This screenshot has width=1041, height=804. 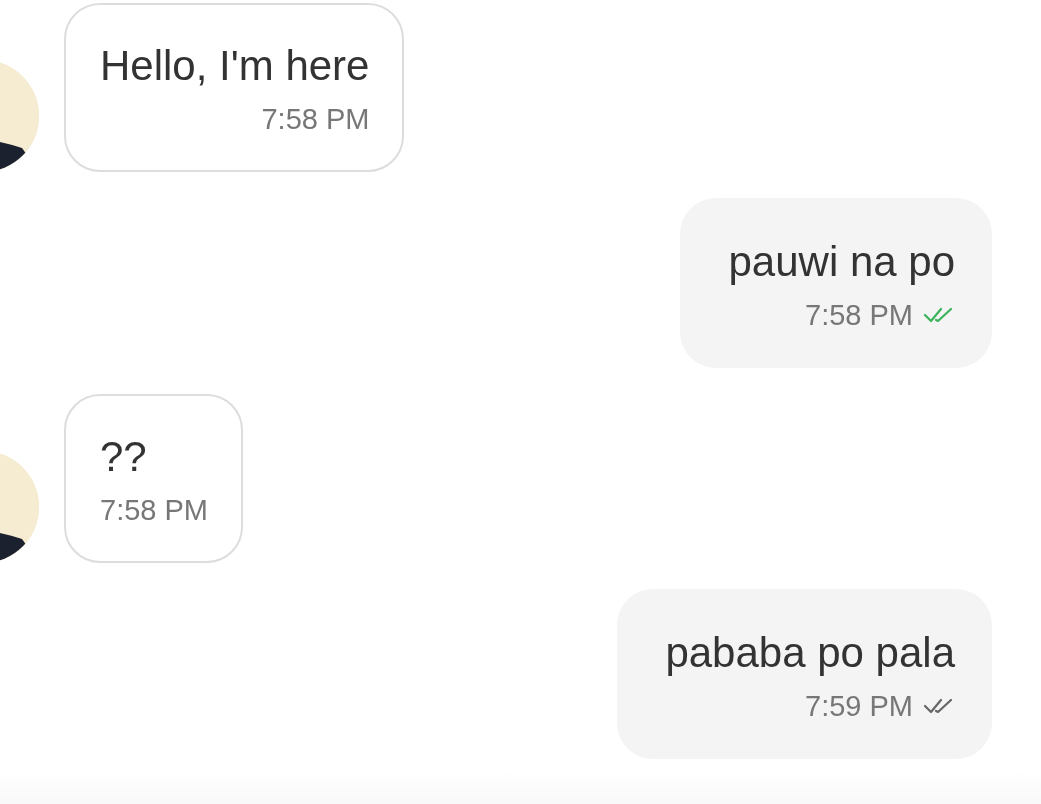 What do you see at coordinates (841, 262) in the screenshot?
I see `message-text: pauwi na po` at bounding box center [841, 262].